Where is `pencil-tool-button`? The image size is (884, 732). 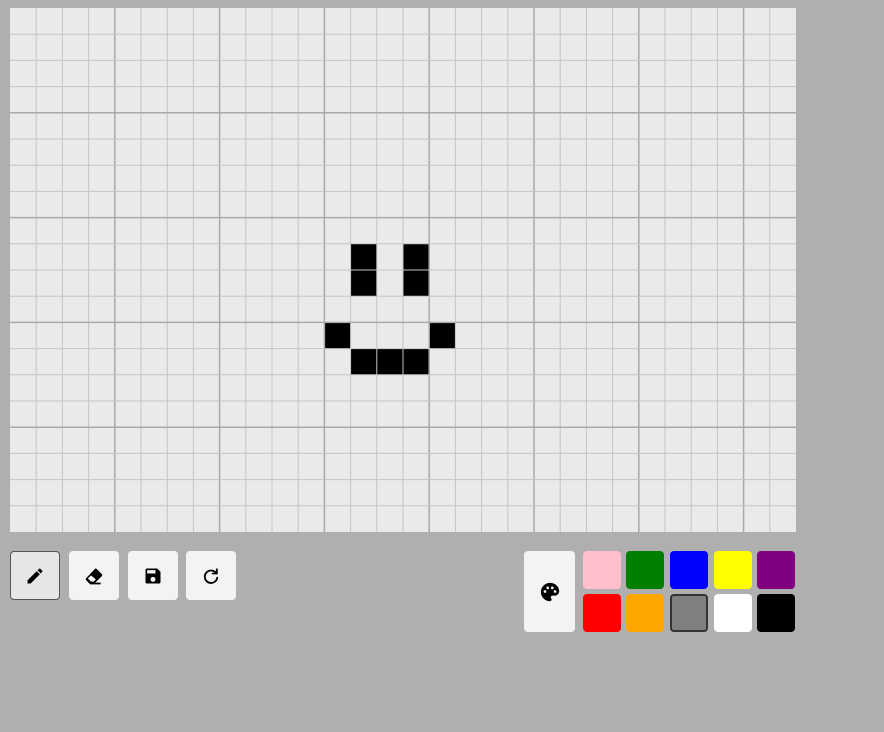 pencil-tool-button is located at coordinates (35, 575).